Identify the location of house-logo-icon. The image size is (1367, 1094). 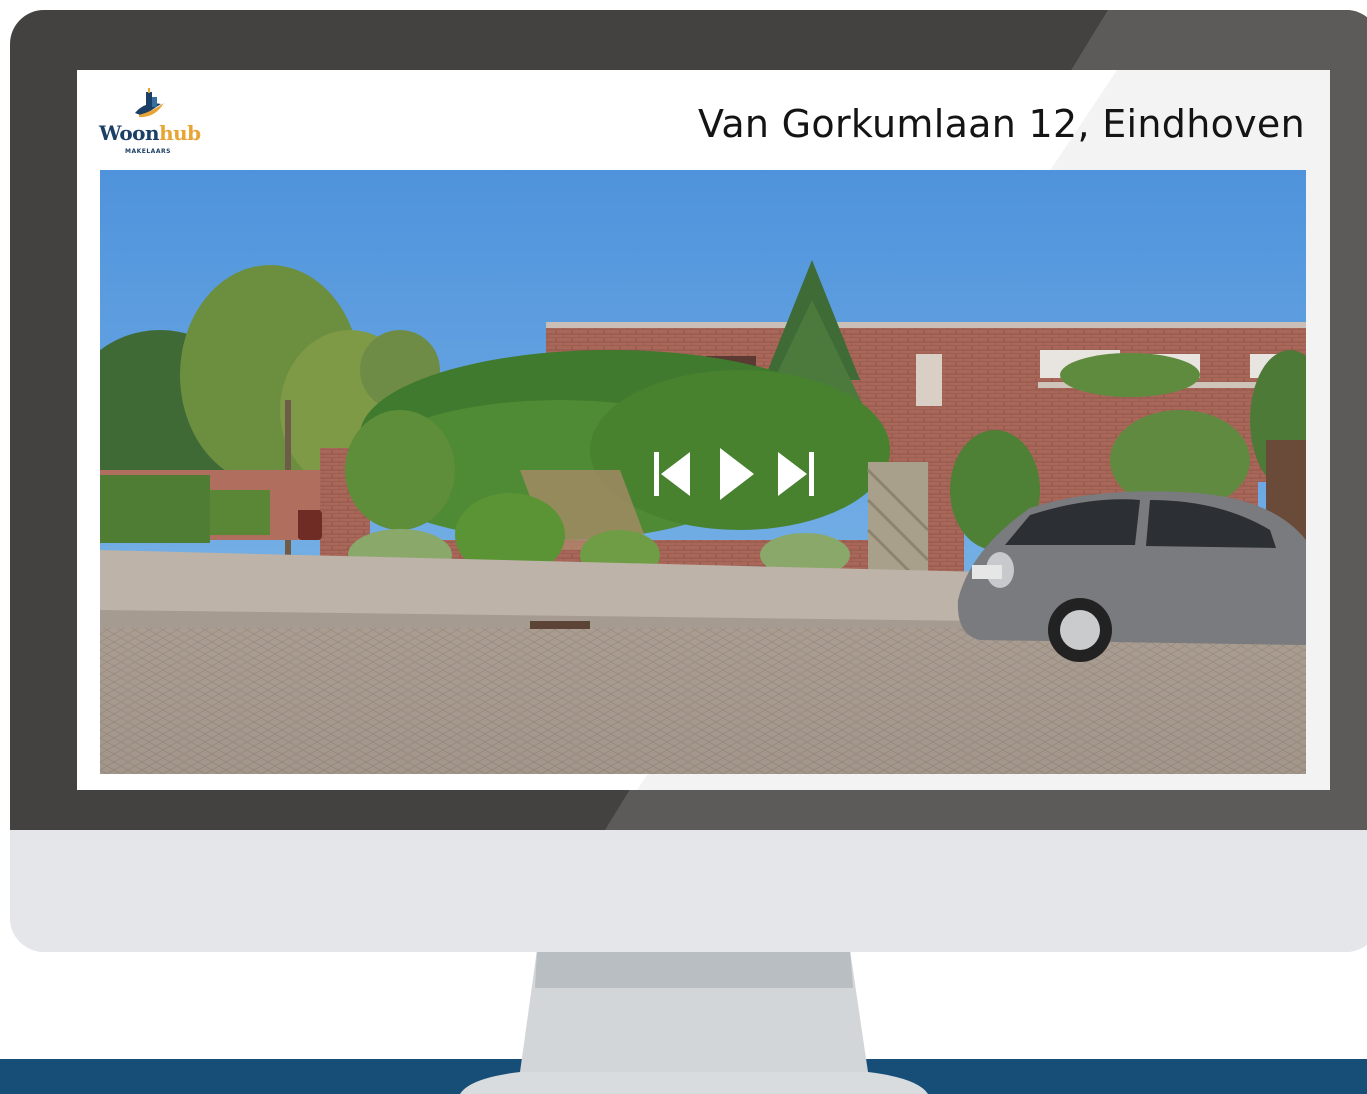
(149, 103).